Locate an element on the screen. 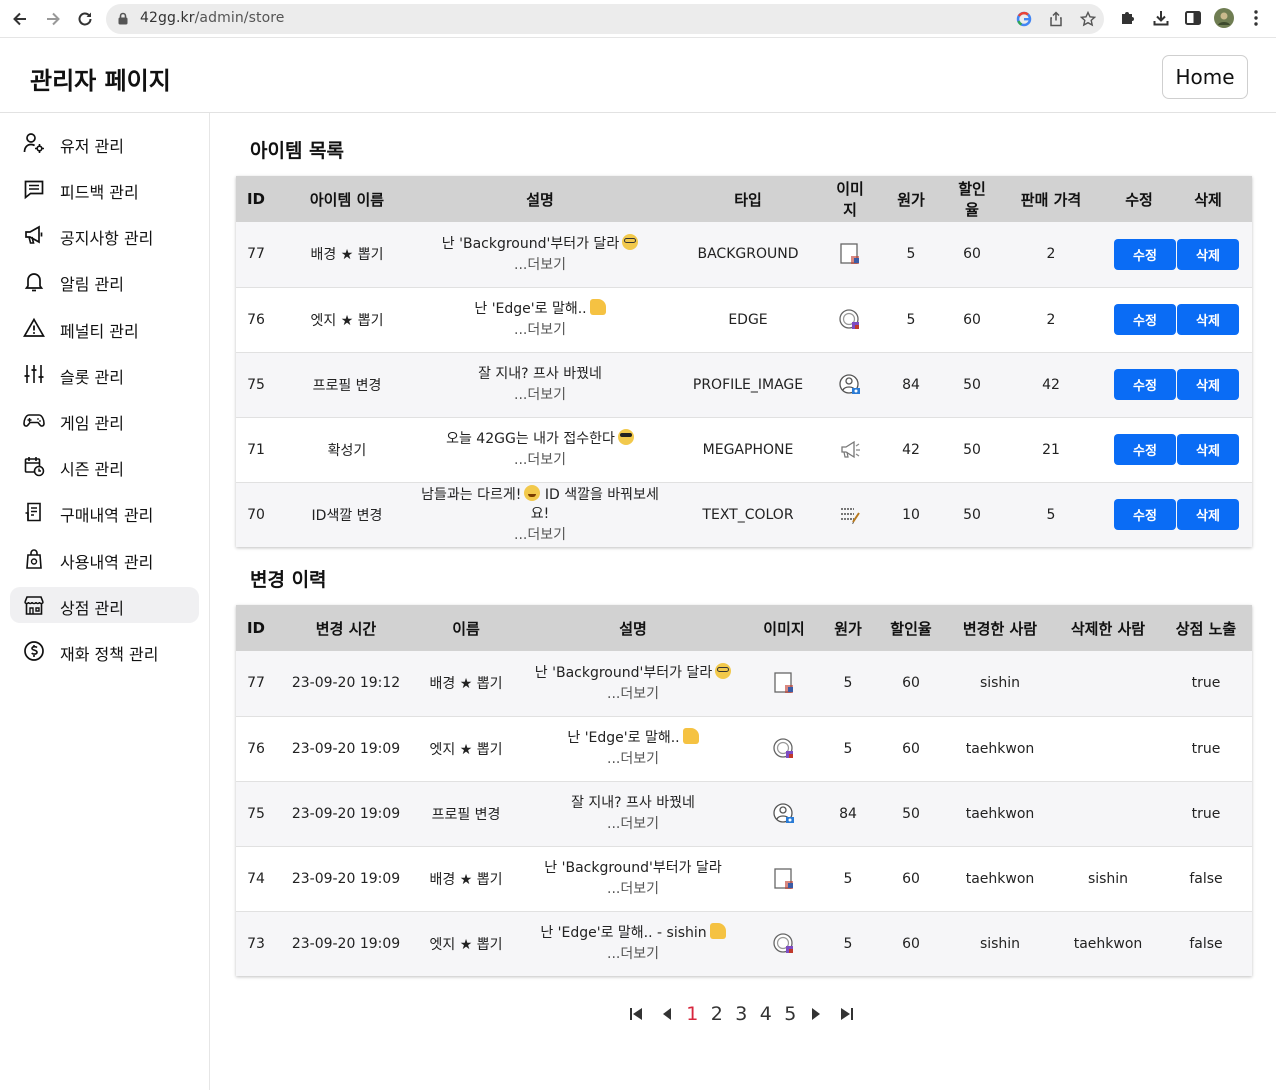 This screenshot has height=1090, width=1276. next-page-icon is located at coordinates (815, 1014).